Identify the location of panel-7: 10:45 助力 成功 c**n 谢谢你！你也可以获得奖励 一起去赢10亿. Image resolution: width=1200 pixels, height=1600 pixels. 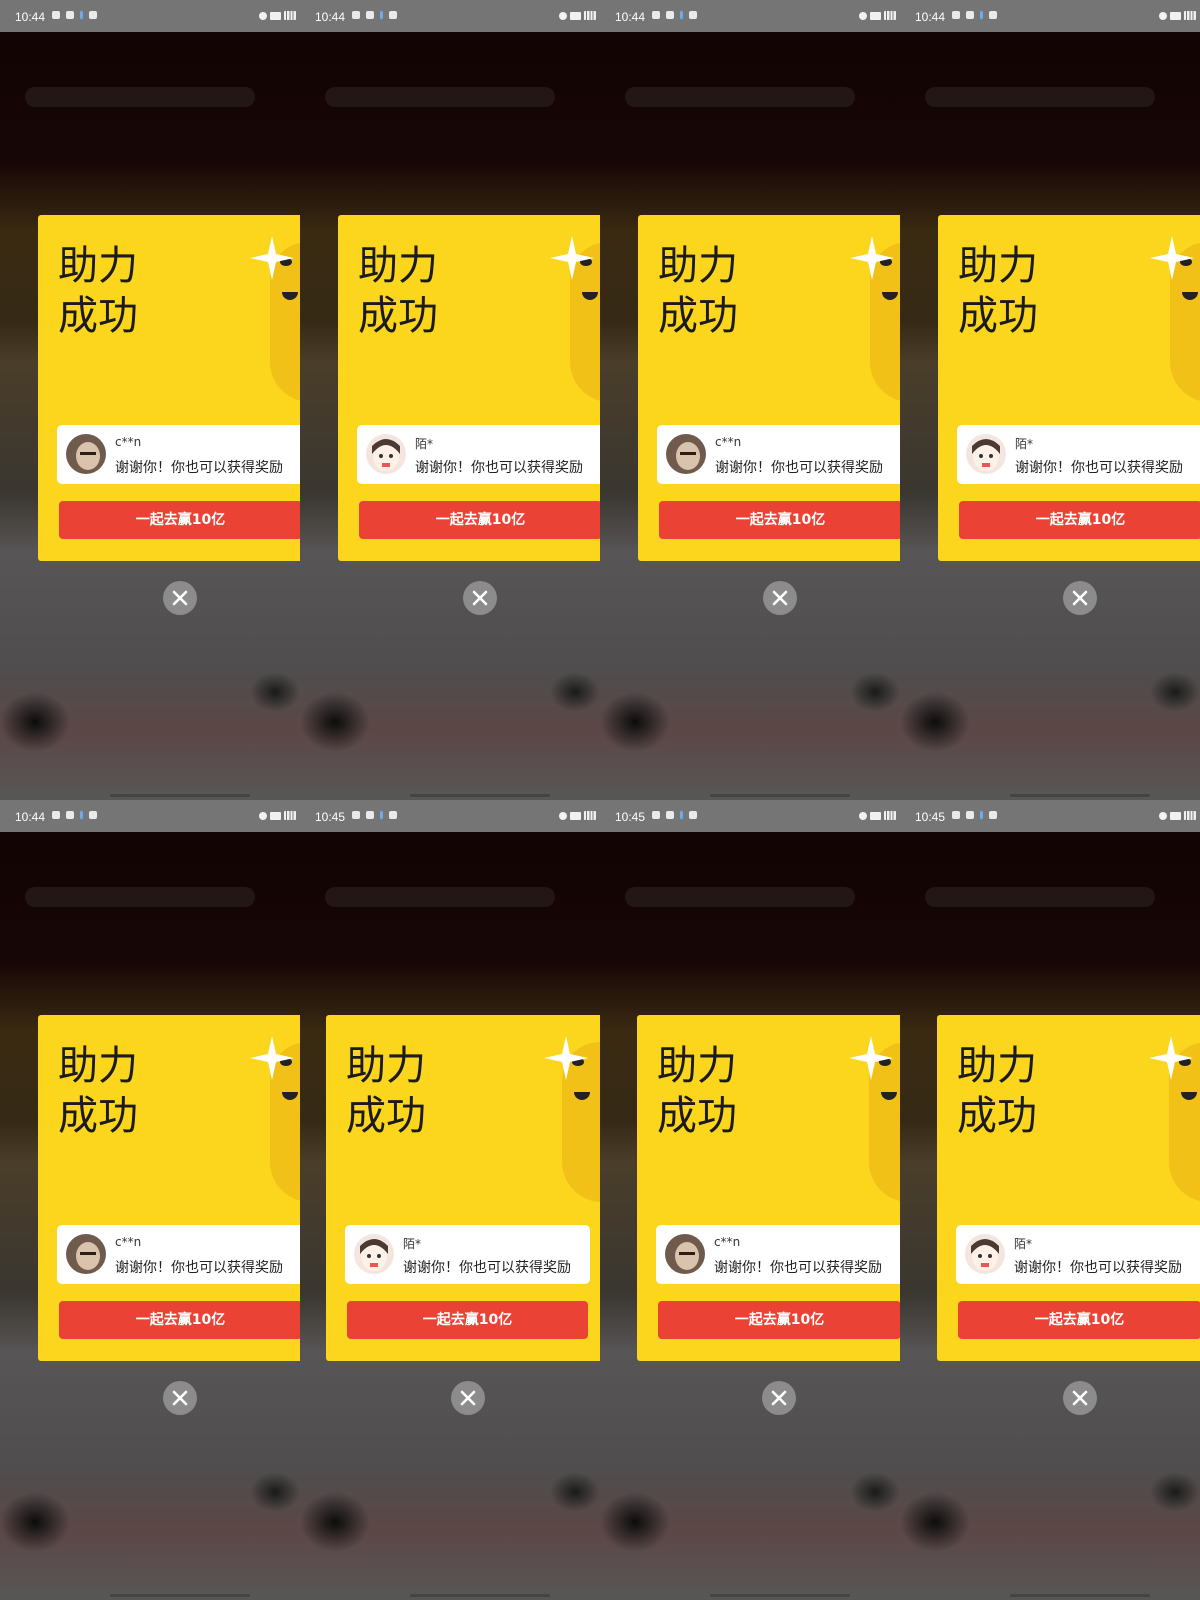
(750, 1200).